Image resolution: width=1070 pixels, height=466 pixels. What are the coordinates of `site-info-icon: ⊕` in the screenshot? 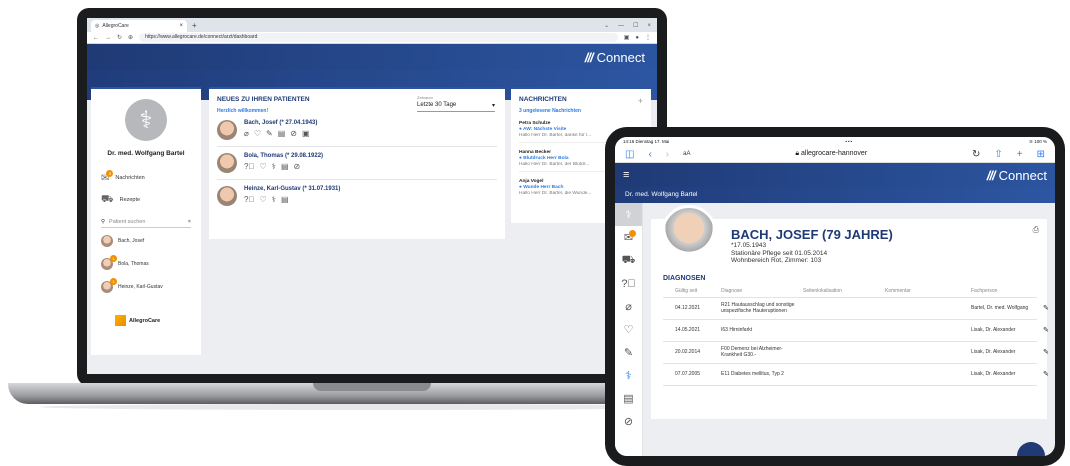 It's located at (130, 37).